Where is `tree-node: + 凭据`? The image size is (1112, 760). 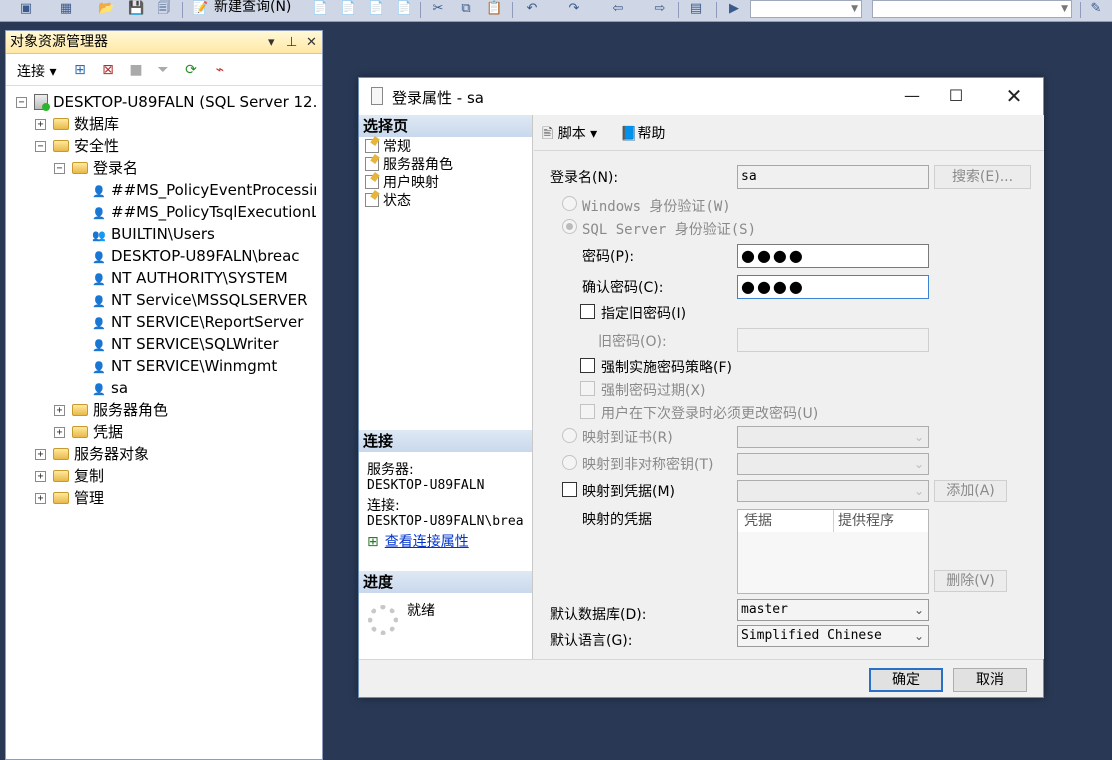
tree-node: + 凭据 is located at coordinates (185, 432).